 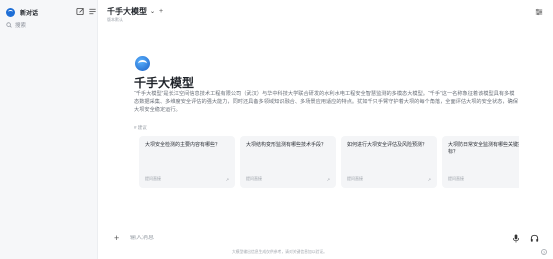 What do you see at coordinates (544, 252) in the screenshot?
I see `help-icon: ?` at bounding box center [544, 252].